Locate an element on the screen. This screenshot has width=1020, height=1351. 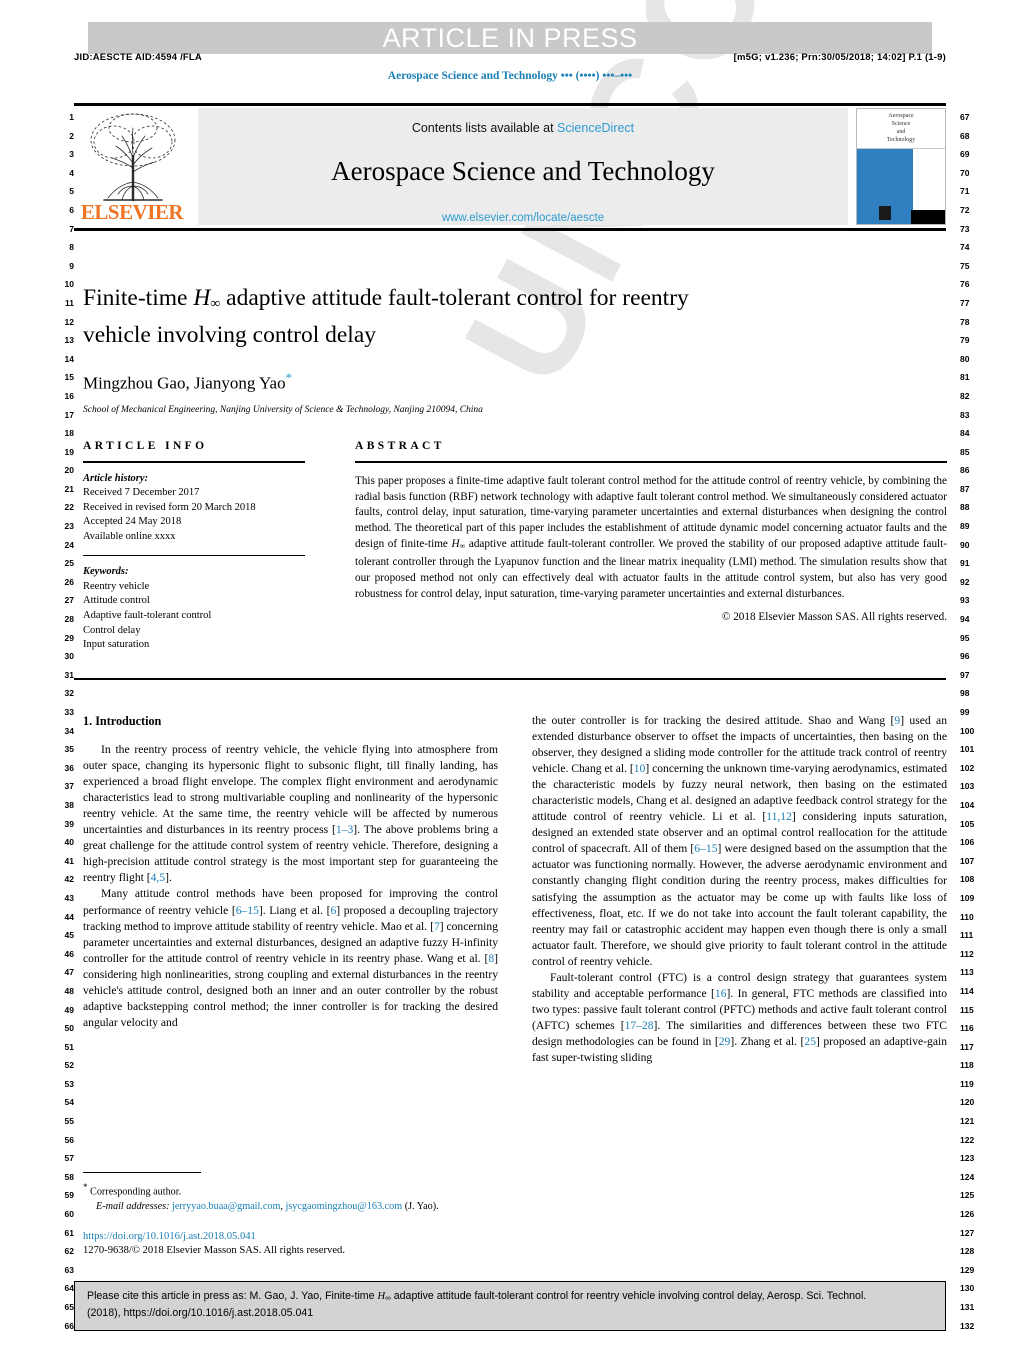
line-number: 108 is located at coordinates (967, 879).